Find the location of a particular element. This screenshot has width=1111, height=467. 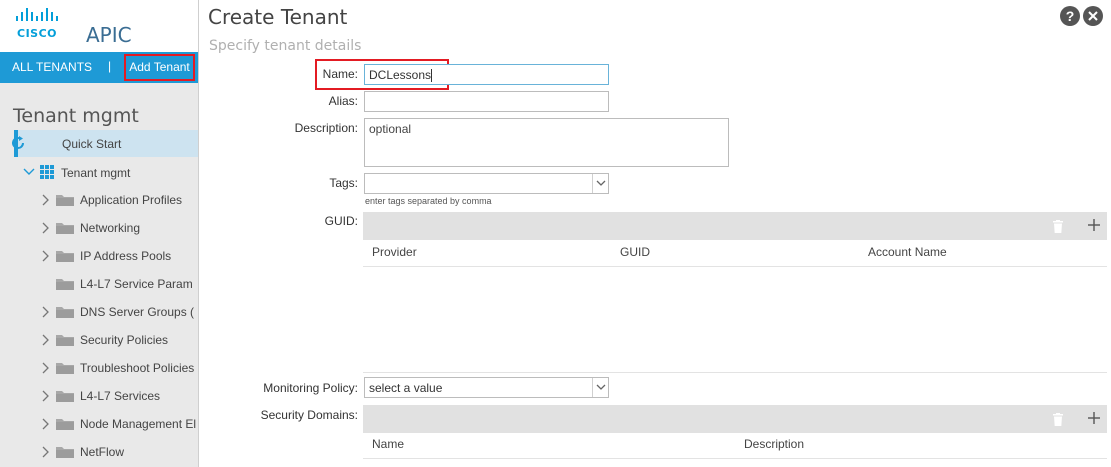

sidebar-item-label: DNS Server Groups ( is located at coordinates (137, 312).